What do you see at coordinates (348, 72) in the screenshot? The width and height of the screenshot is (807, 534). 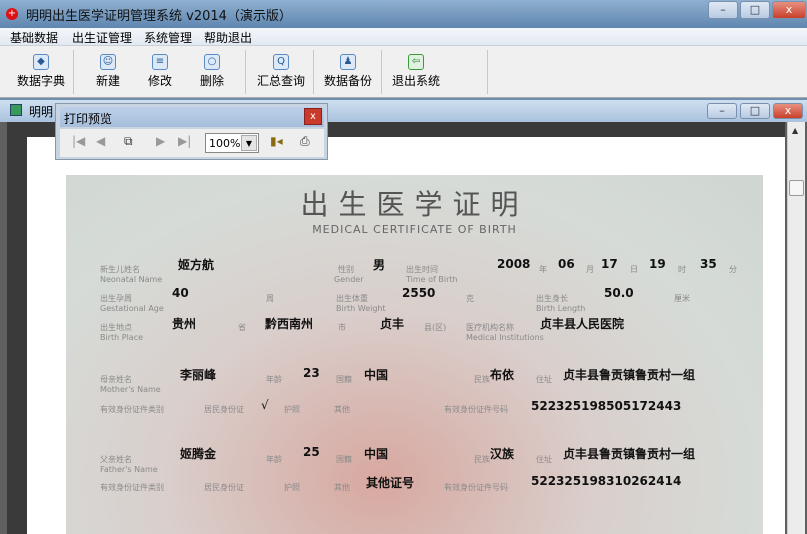 I see `data-backup-button: ♟ 数据备份` at bounding box center [348, 72].